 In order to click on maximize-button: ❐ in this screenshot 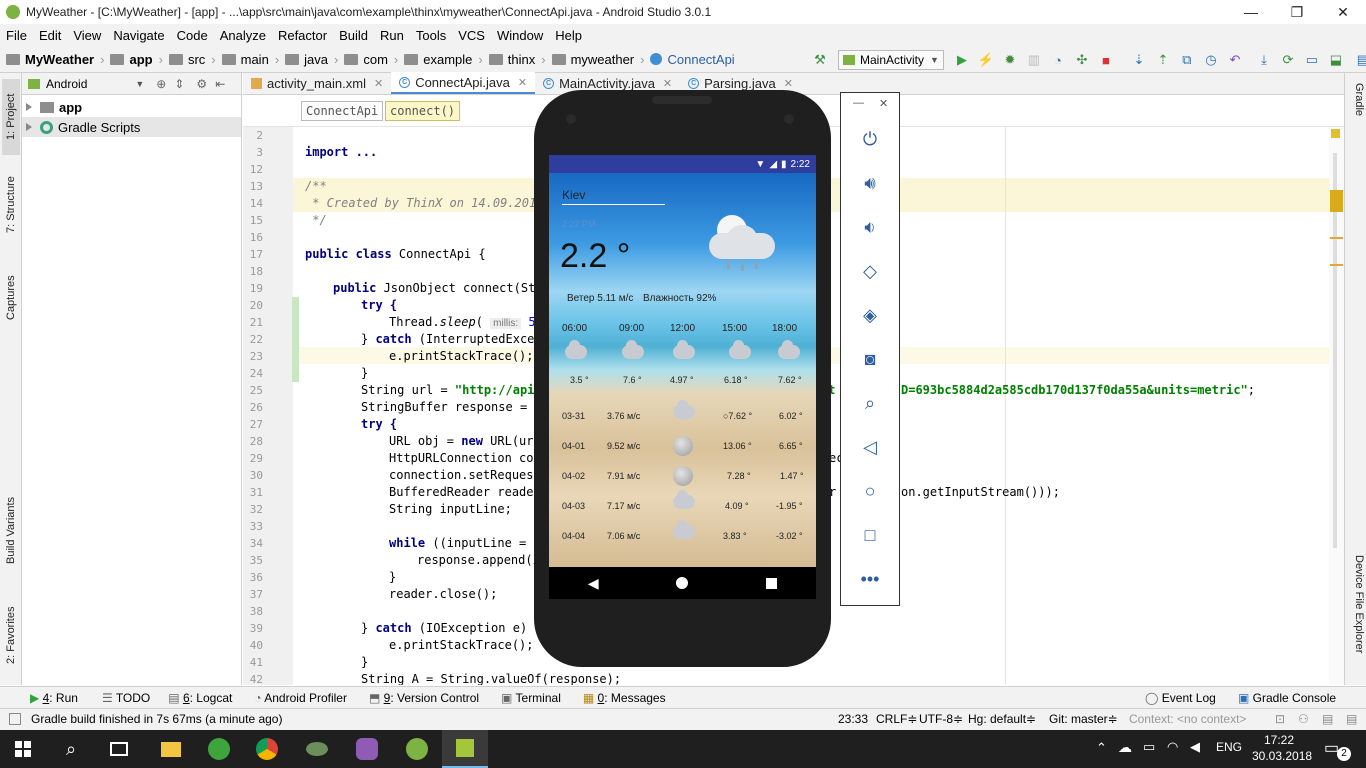, I will do `click(1297, 12)`.